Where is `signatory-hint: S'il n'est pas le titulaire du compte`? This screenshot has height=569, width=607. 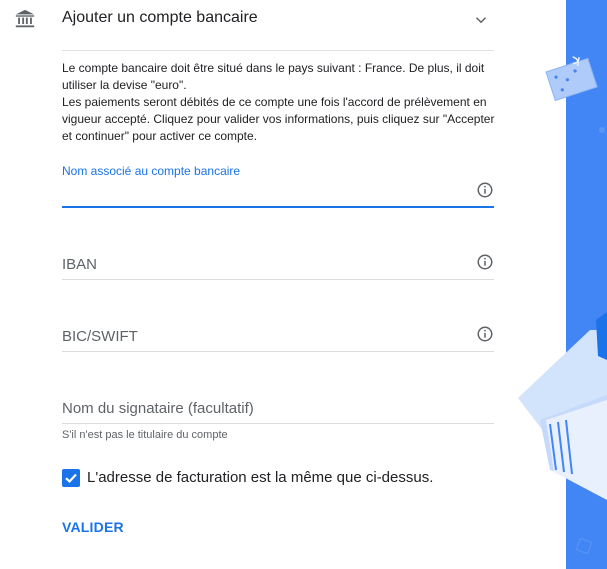
signatory-hint: S'il n'est pas le titulaire du compte is located at coordinates (145, 435).